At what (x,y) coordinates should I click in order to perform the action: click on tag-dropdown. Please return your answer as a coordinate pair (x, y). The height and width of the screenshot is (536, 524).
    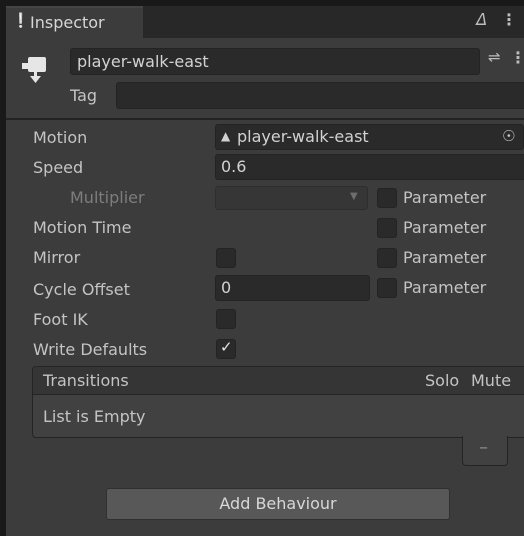
    Looking at the image, I should click on (320, 95).